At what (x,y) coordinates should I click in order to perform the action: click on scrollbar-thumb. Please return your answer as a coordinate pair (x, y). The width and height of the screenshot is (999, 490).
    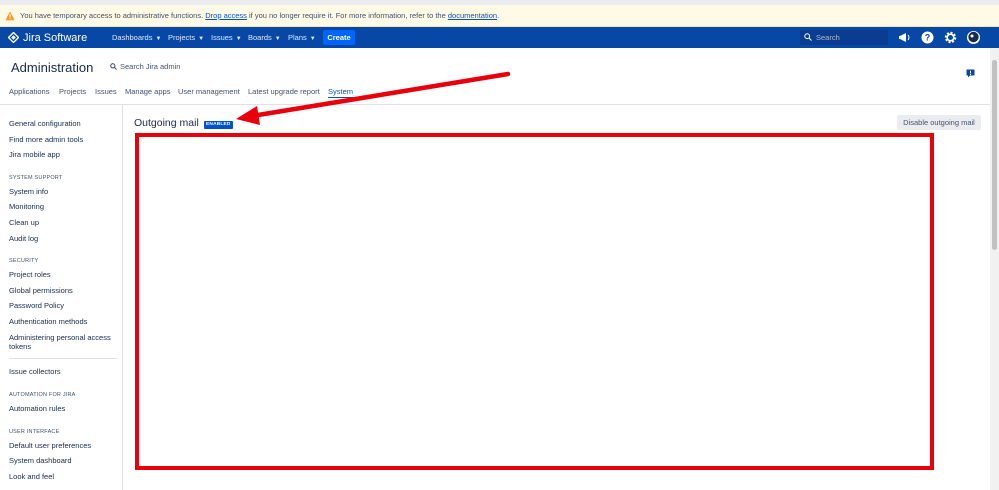
    Looking at the image, I should click on (994, 155).